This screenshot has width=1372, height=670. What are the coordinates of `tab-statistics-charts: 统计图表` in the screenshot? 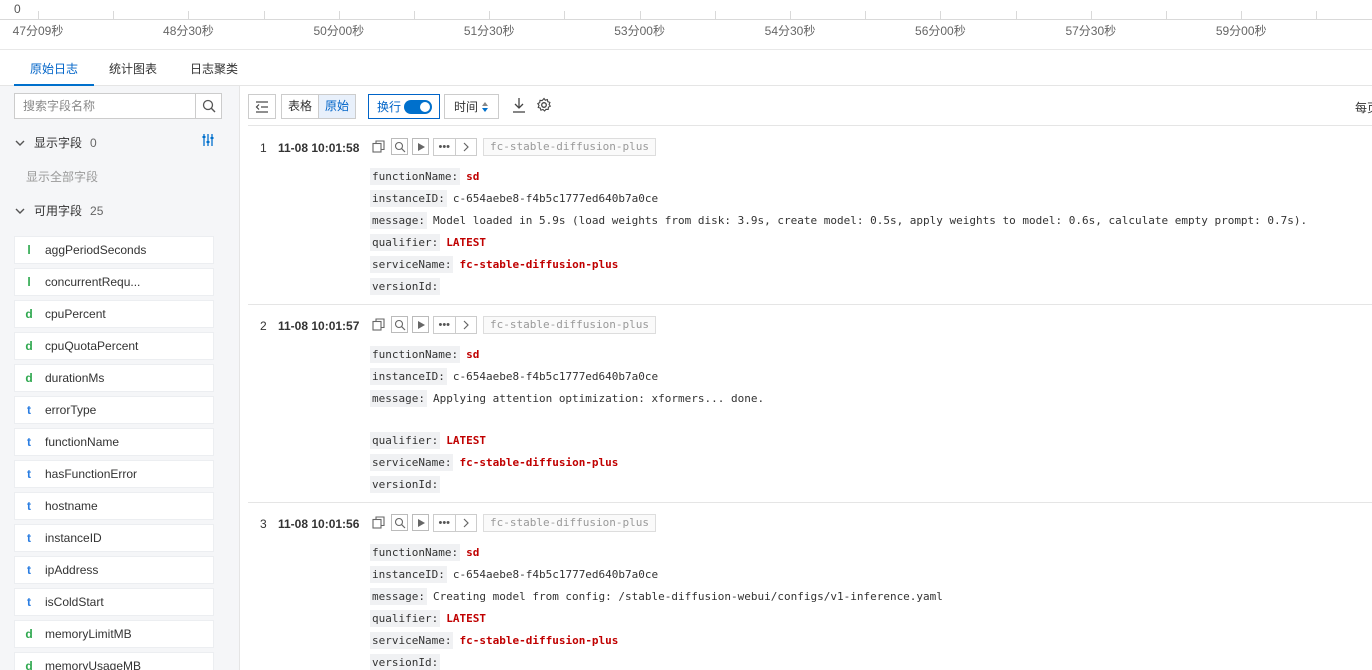 It's located at (133, 68).